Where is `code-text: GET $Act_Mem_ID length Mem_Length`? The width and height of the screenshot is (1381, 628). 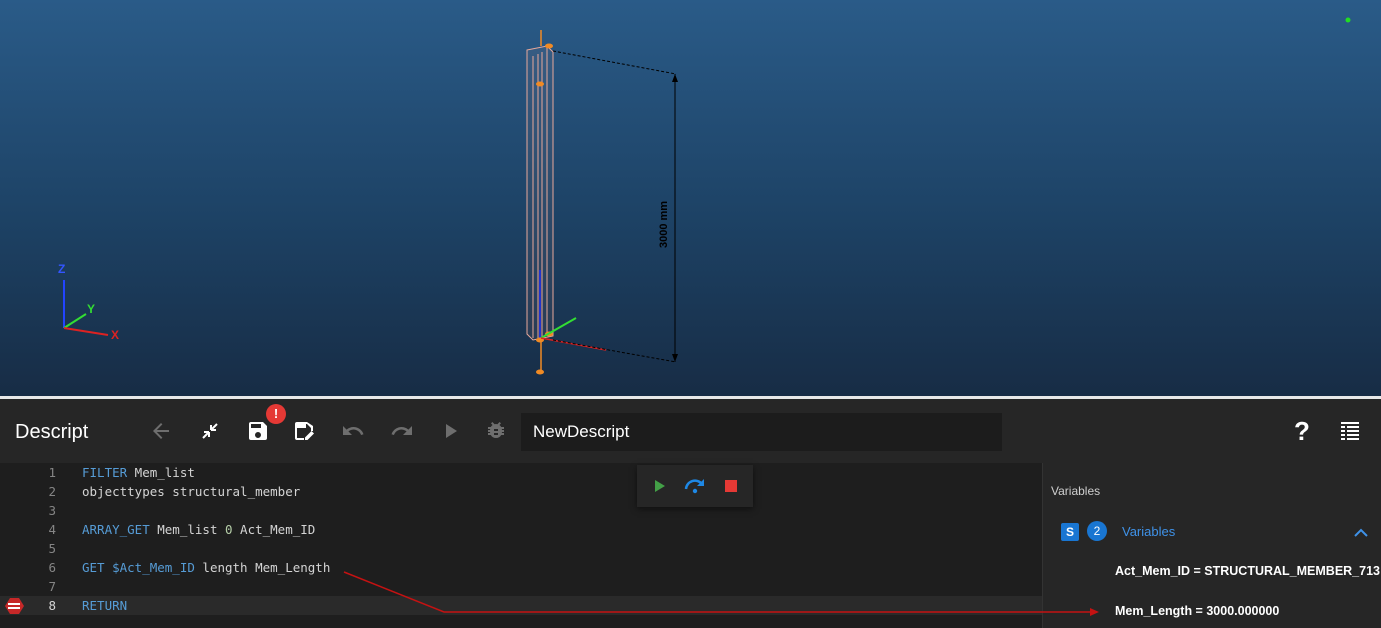 code-text: GET $Act_Mem_ID length Mem_Length is located at coordinates (206, 567).